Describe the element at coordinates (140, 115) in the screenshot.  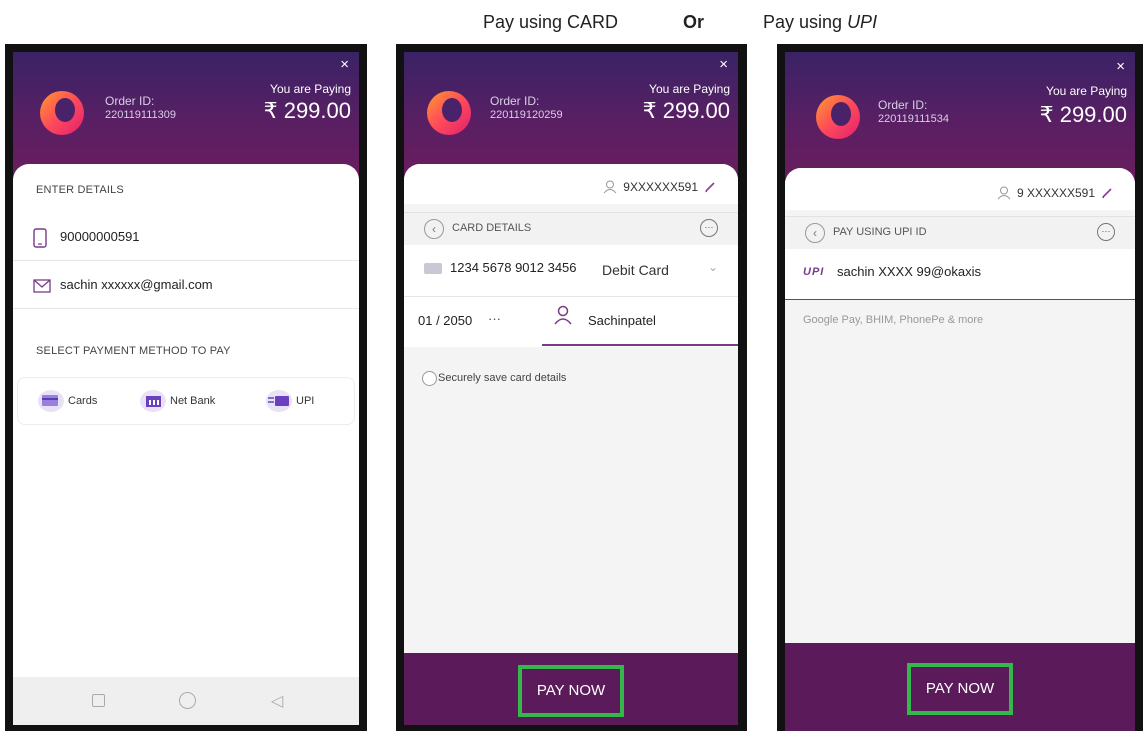
I see `order-id-value: 220119111309` at that location.